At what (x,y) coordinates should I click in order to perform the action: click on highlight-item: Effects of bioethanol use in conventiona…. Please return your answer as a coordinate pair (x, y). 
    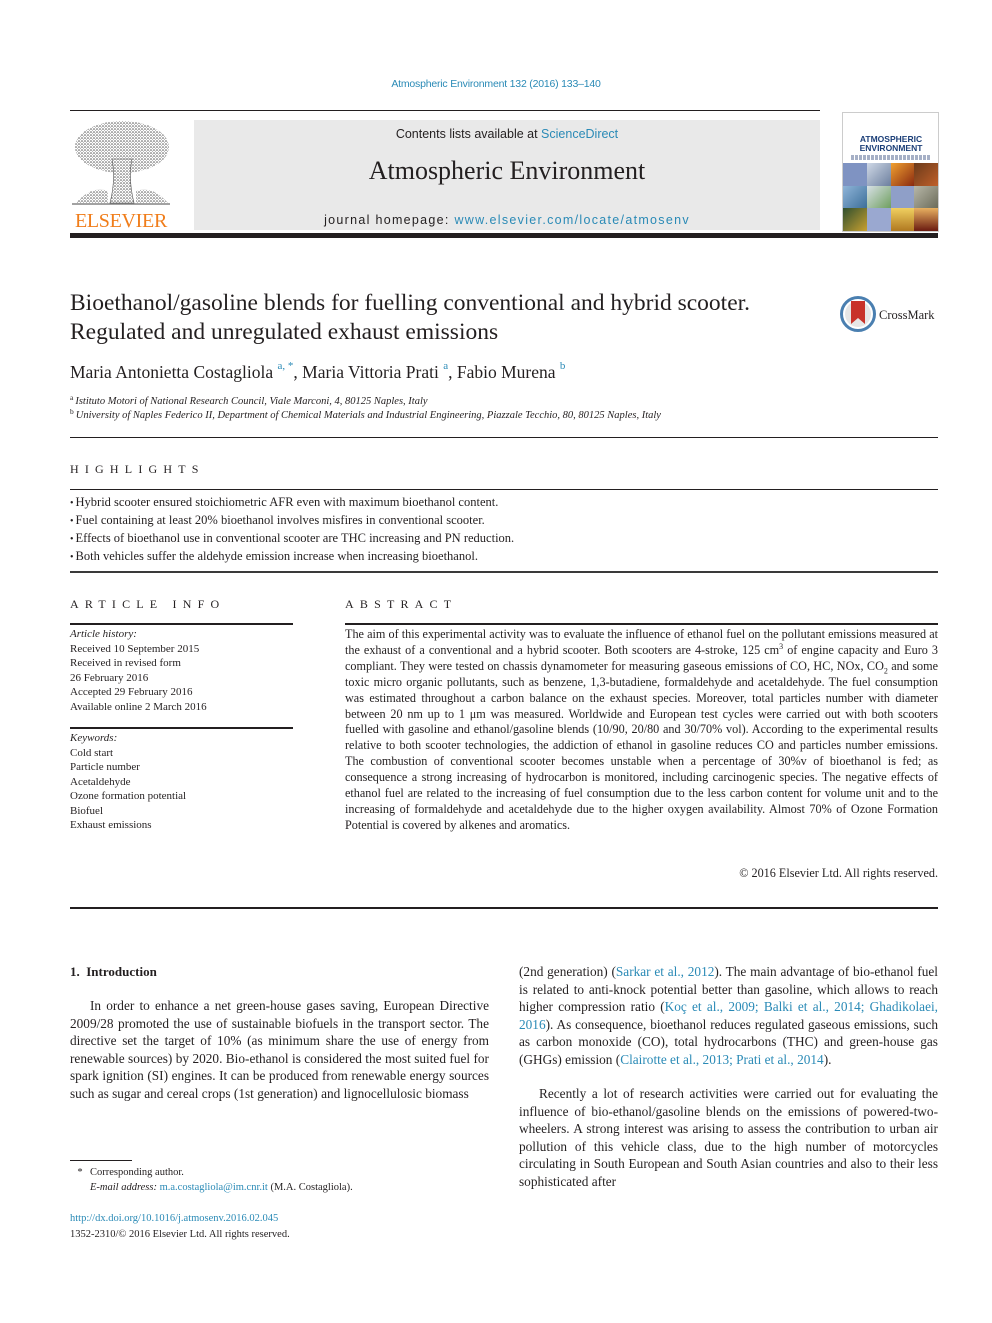
    Looking at the image, I should click on (500, 539).